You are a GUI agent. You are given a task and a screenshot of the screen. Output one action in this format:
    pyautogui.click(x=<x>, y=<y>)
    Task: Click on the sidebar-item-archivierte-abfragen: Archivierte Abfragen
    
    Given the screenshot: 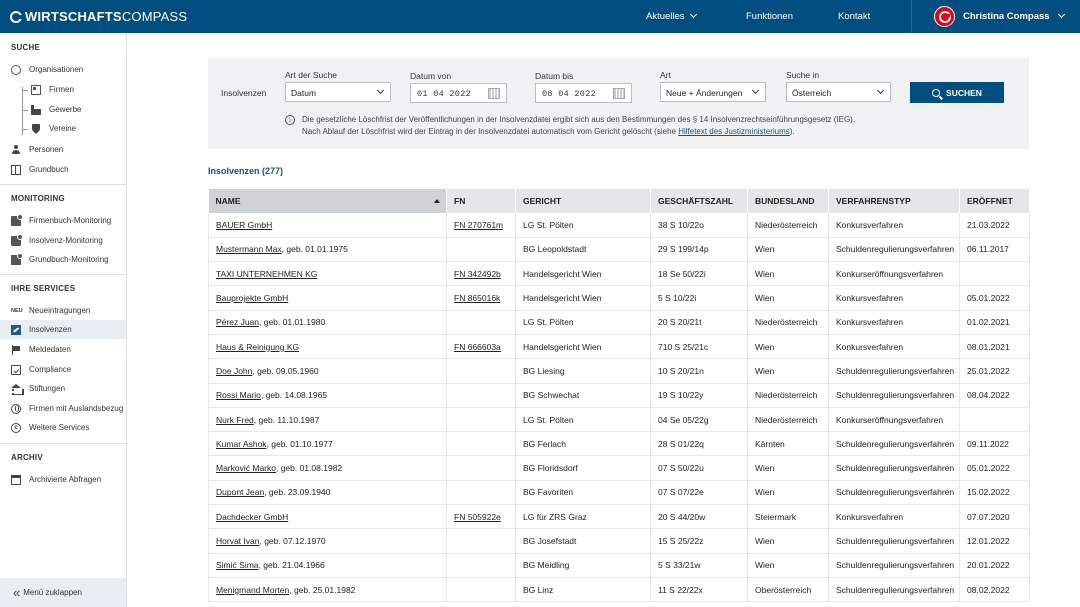 What is the action you would take?
    pyautogui.click(x=63, y=479)
    